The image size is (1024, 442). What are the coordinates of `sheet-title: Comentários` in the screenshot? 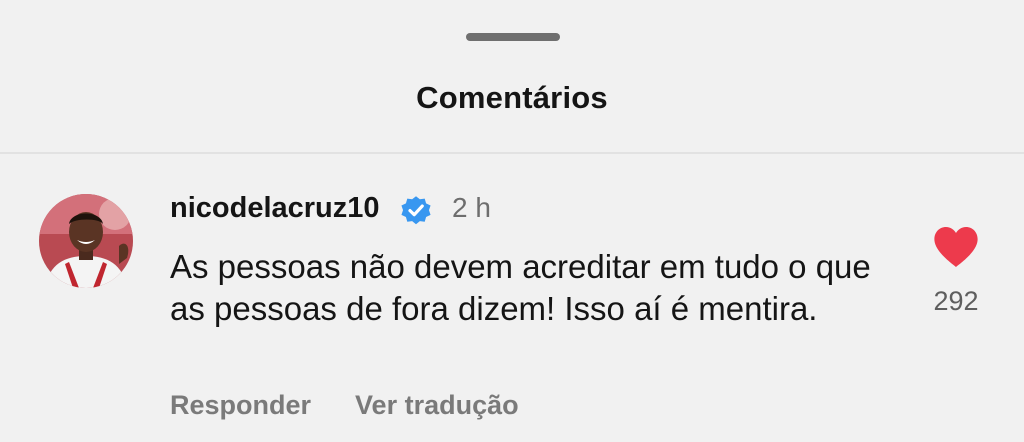 It's located at (512, 97).